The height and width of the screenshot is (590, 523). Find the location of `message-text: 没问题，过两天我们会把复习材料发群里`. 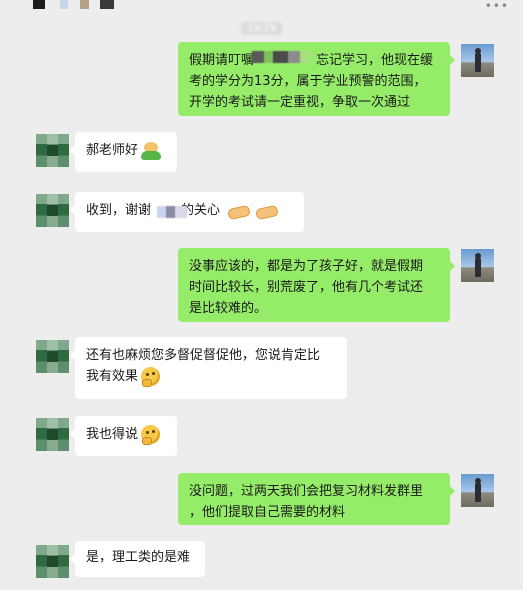

message-text: 没问题，过两天我们会把复习材料发群里 is located at coordinates (306, 491).